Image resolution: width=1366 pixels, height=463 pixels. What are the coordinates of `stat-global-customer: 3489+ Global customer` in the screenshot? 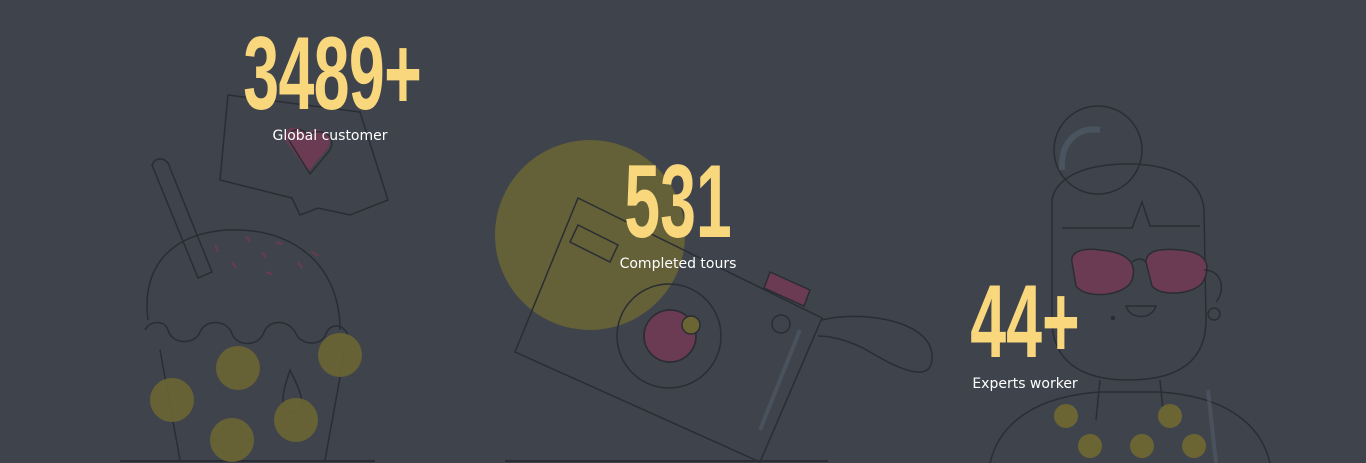 It's located at (330, 83).